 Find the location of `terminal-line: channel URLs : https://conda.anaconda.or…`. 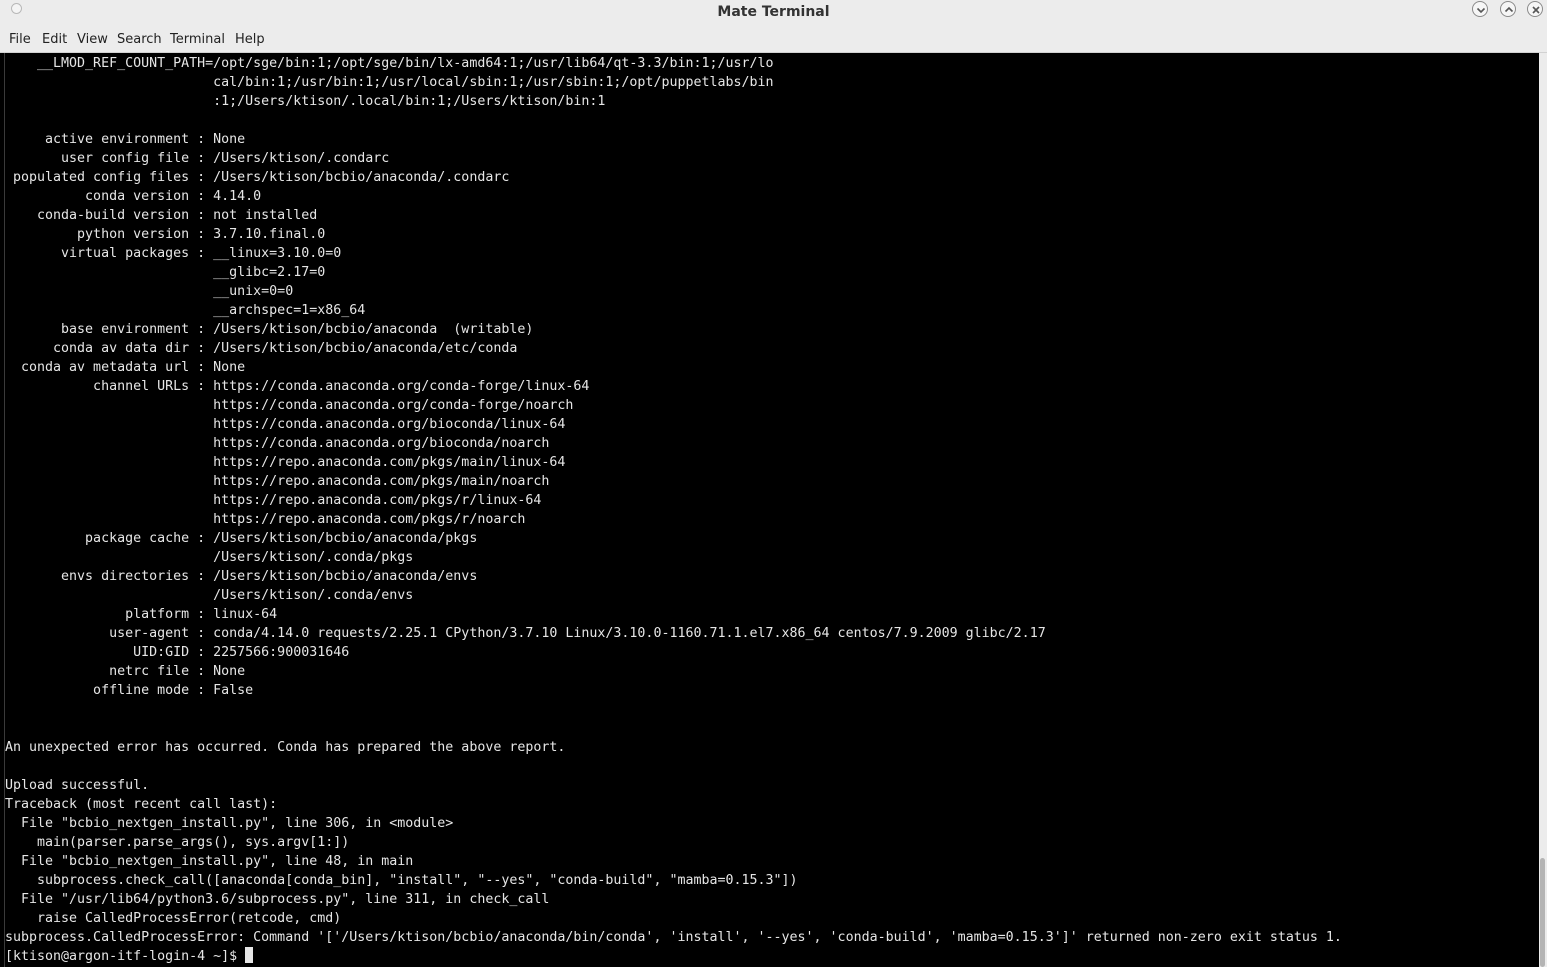

terminal-line: channel URLs : https://conda.anaconda.or… is located at coordinates (341, 386).